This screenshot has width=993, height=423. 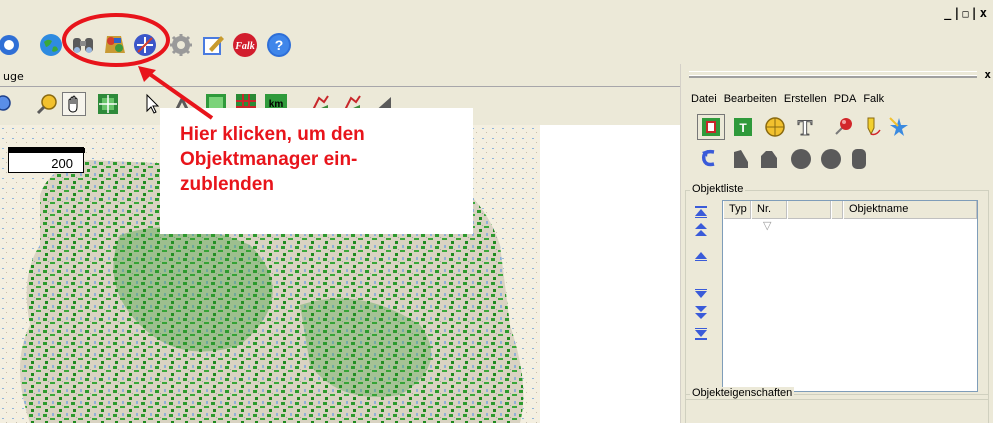 What do you see at coordinates (805, 99) in the screenshot?
I see `menu-erstellen: Erstellen` at bounding box center [805, 99].